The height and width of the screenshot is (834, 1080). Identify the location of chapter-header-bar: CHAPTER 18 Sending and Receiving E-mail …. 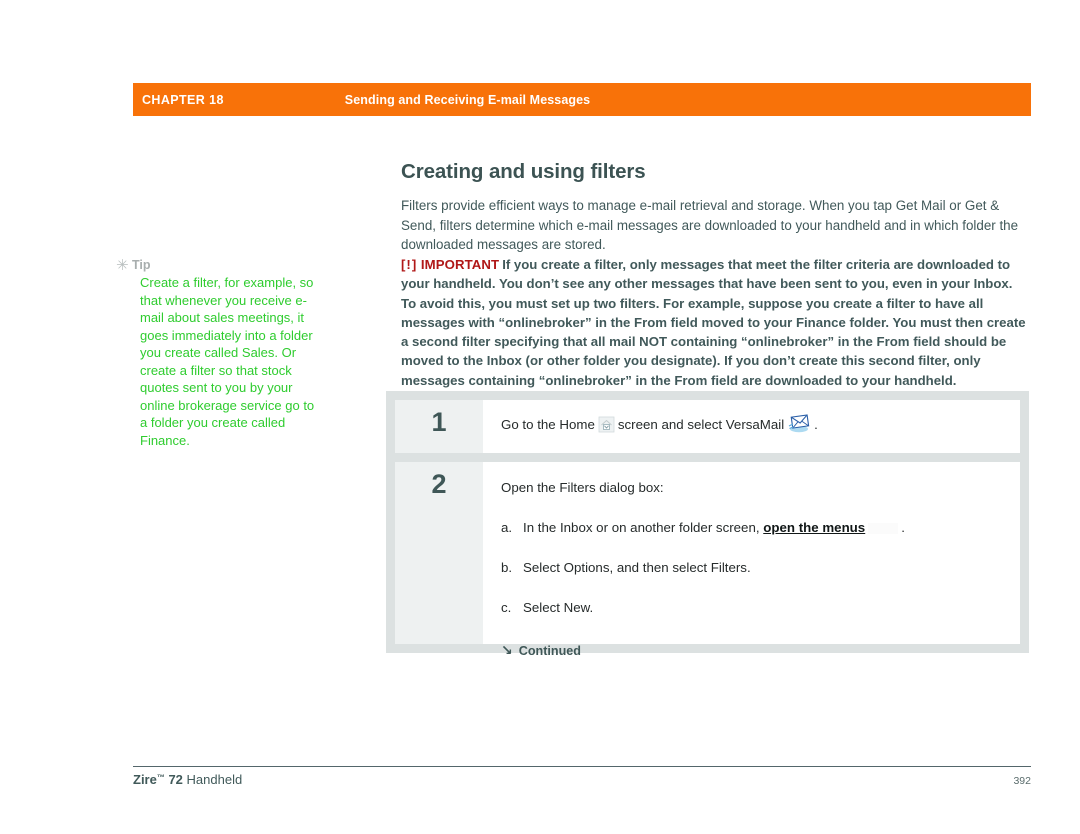
(582, 99).